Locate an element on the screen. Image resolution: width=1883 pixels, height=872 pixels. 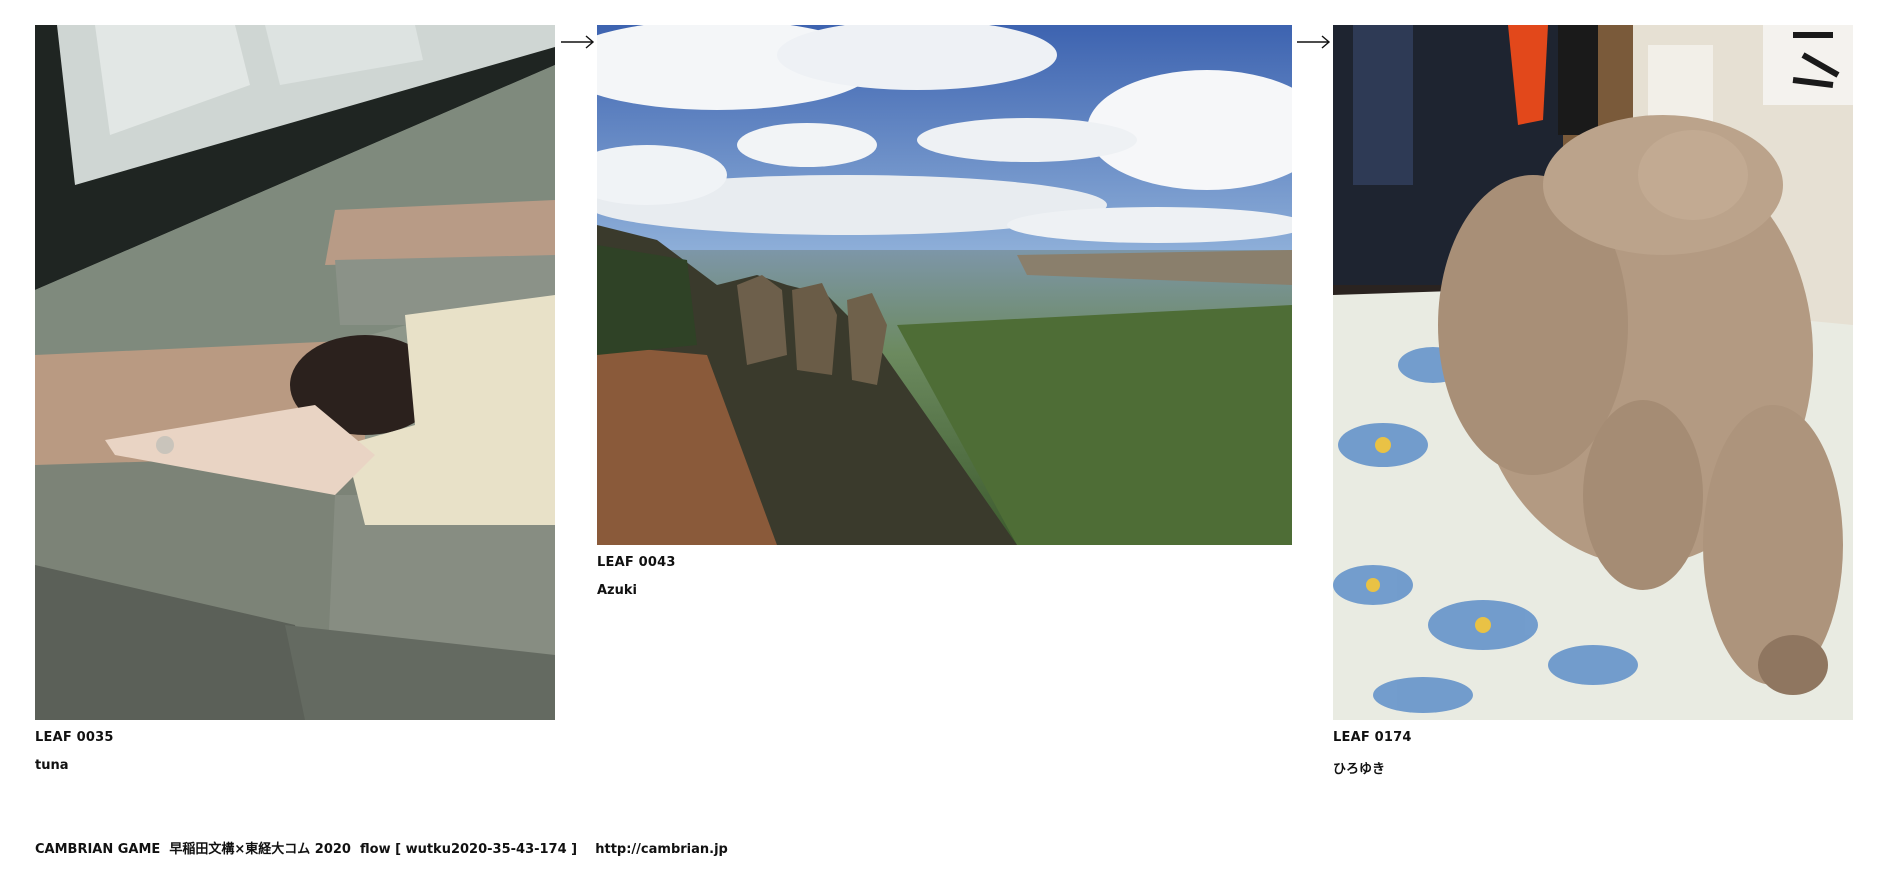
leaf-id: LEAF 0043 is located at coordinates (636, 562).